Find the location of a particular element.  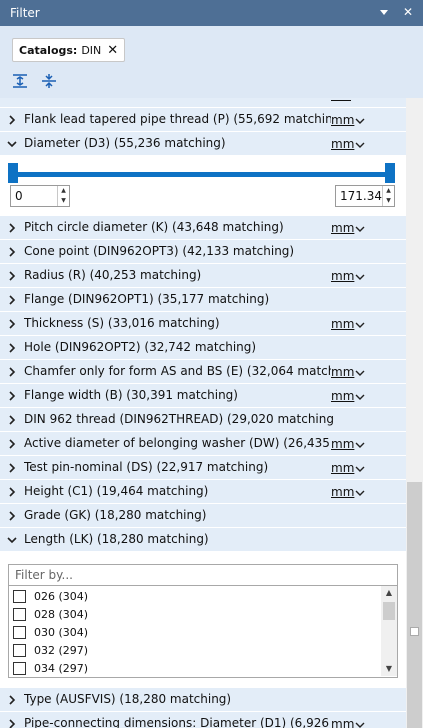

range-max-input: 171.34 ▲ ▼ is located at coordinates (365, 196).